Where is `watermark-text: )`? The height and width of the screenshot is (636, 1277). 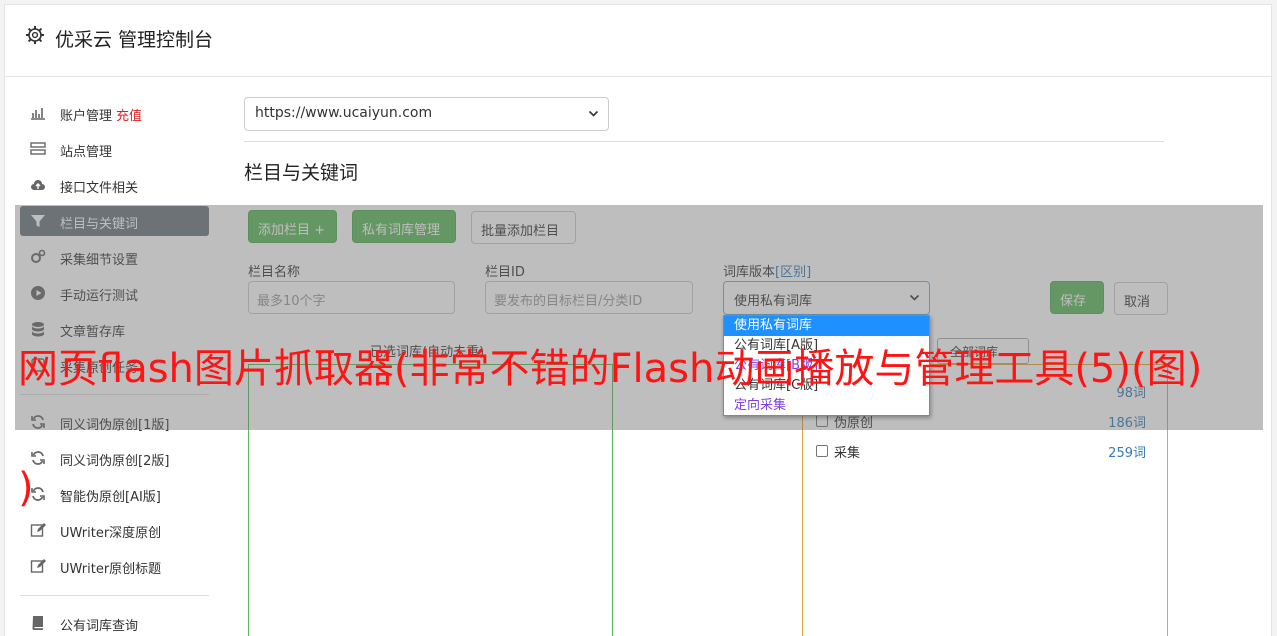
watermark-text: ) is located at coordinates (26, 488).